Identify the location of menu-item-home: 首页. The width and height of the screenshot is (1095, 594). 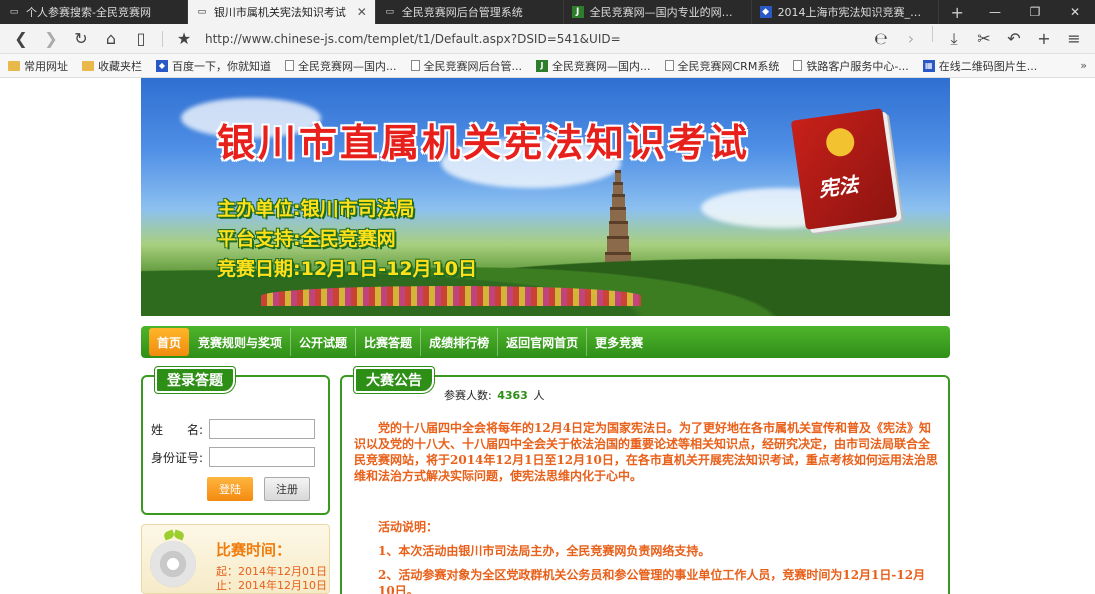
(169, 342).